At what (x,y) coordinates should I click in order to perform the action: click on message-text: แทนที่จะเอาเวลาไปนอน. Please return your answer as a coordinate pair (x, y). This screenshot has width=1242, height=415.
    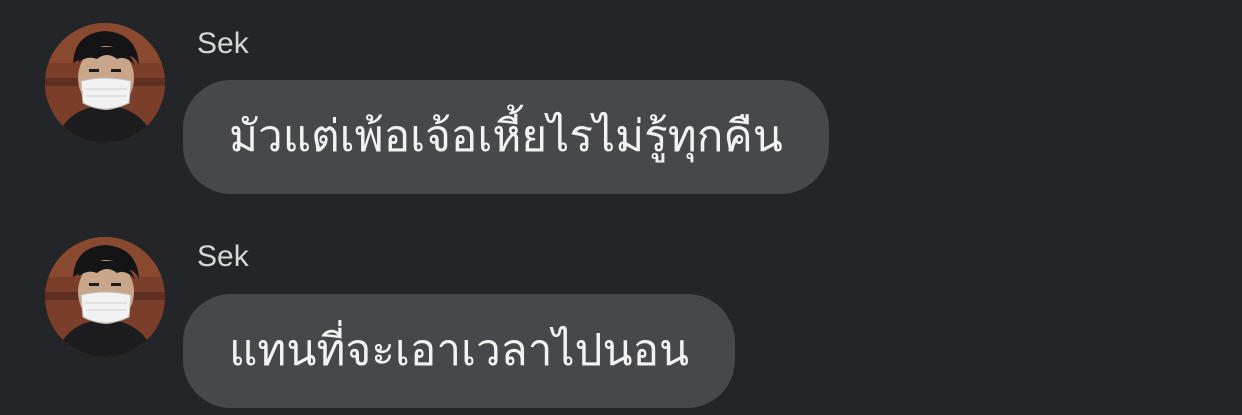
    Looking at the image, I should click on (459, 350).